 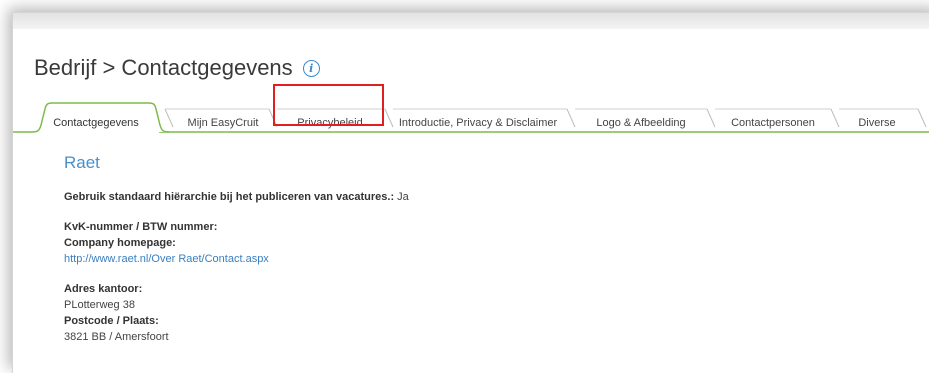 I want to click on tab-introductie-privacy-disclaimer: Introductie, Privacy & Disclaimer, so click(x=478, y=123).